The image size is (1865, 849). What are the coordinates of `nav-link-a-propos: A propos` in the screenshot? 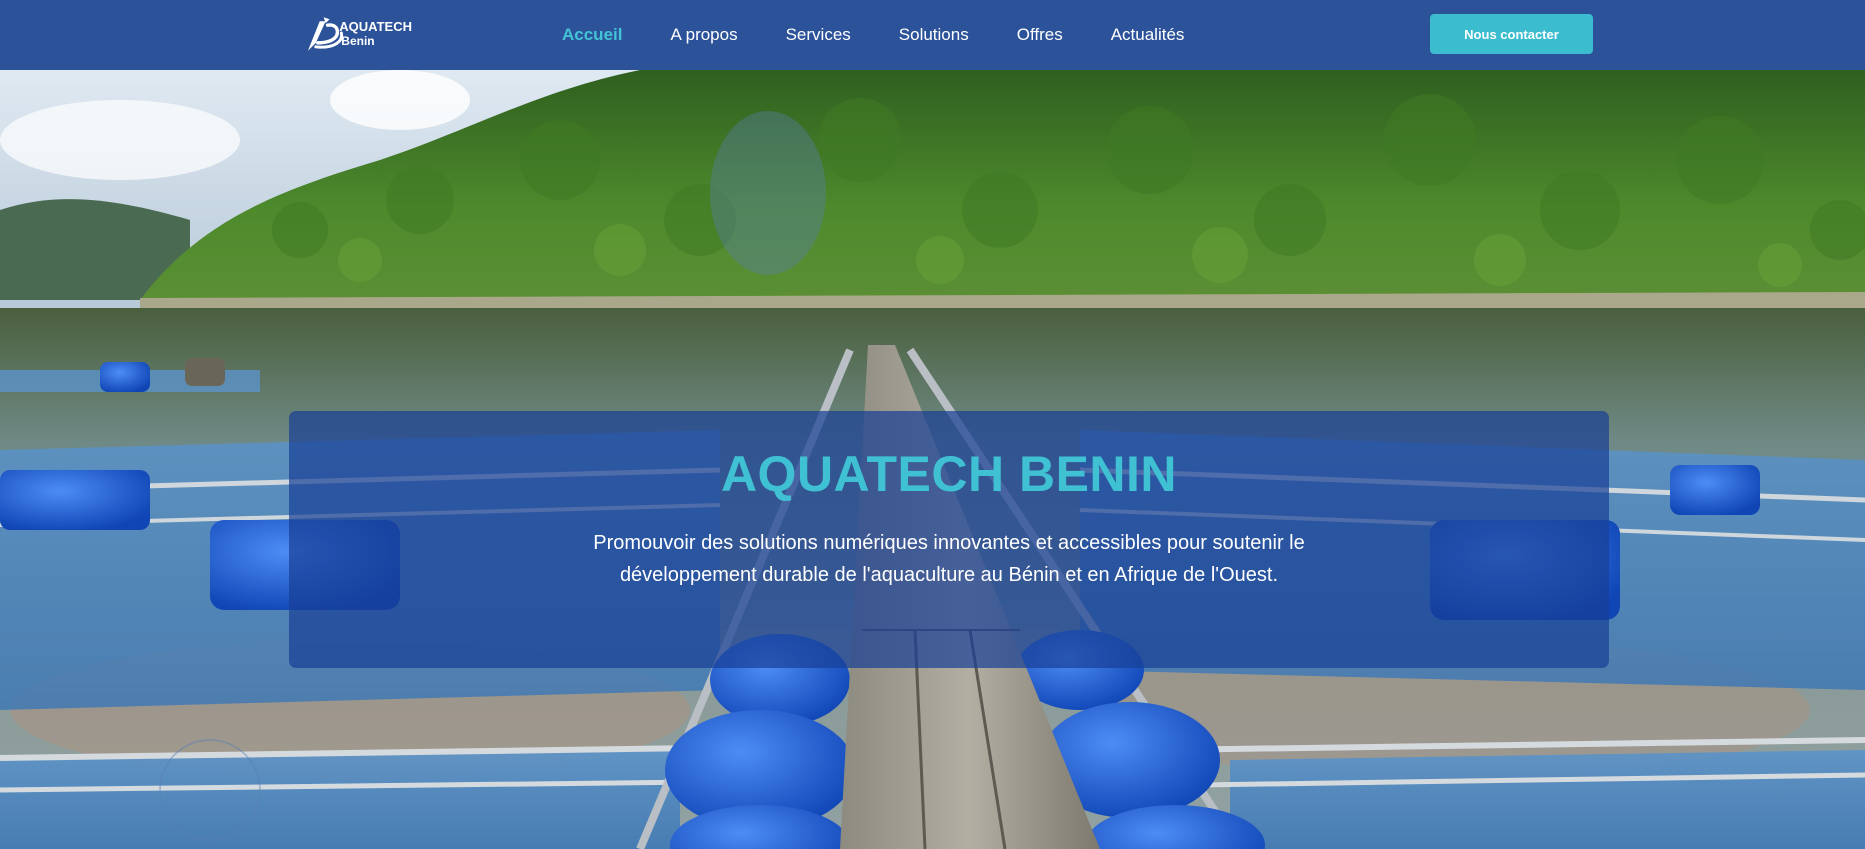 It's located at (703, 35).